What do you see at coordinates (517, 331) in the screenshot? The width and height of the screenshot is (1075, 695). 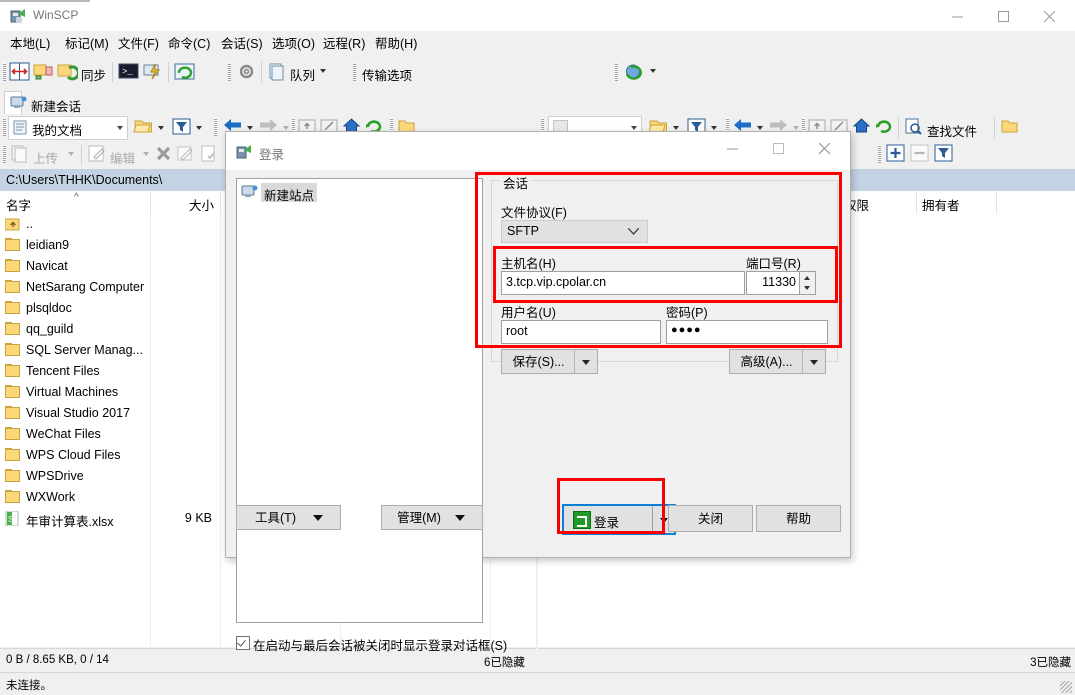 I see `username-value: root` at bounding box center [517, 331].